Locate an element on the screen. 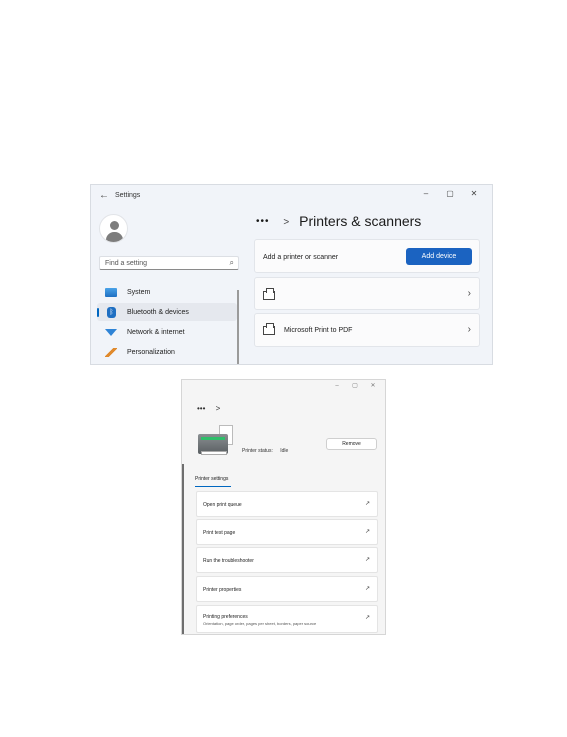 This screenshot has height=737, width=567. add-printer-card: Add a printer or scanner Add device is located at coordinates (367, 256).